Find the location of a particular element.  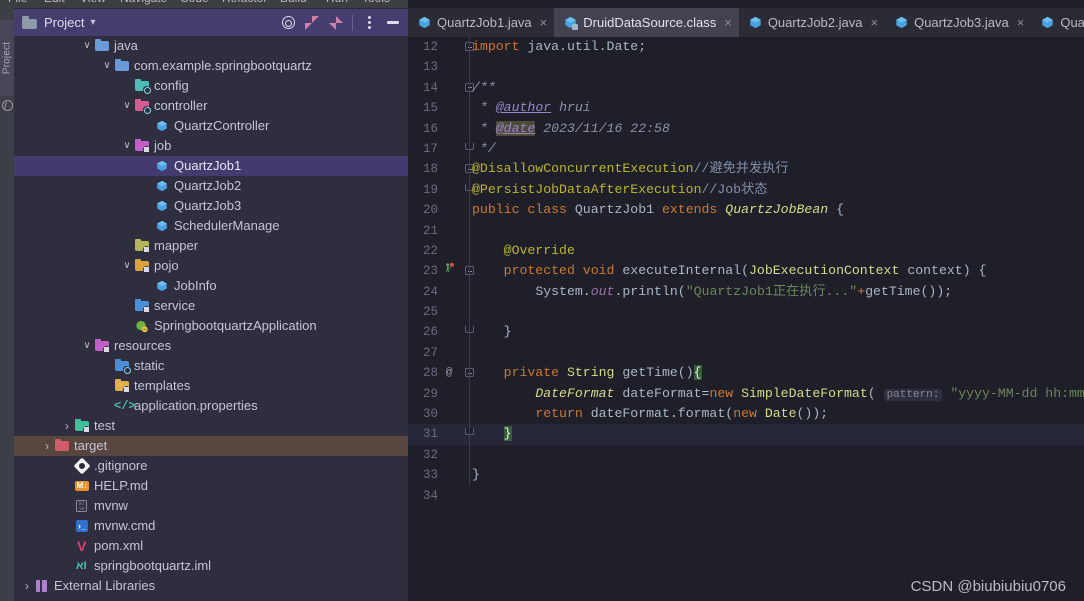

tree-item-controller: ∨ controller is located at coordinates (211, 106).